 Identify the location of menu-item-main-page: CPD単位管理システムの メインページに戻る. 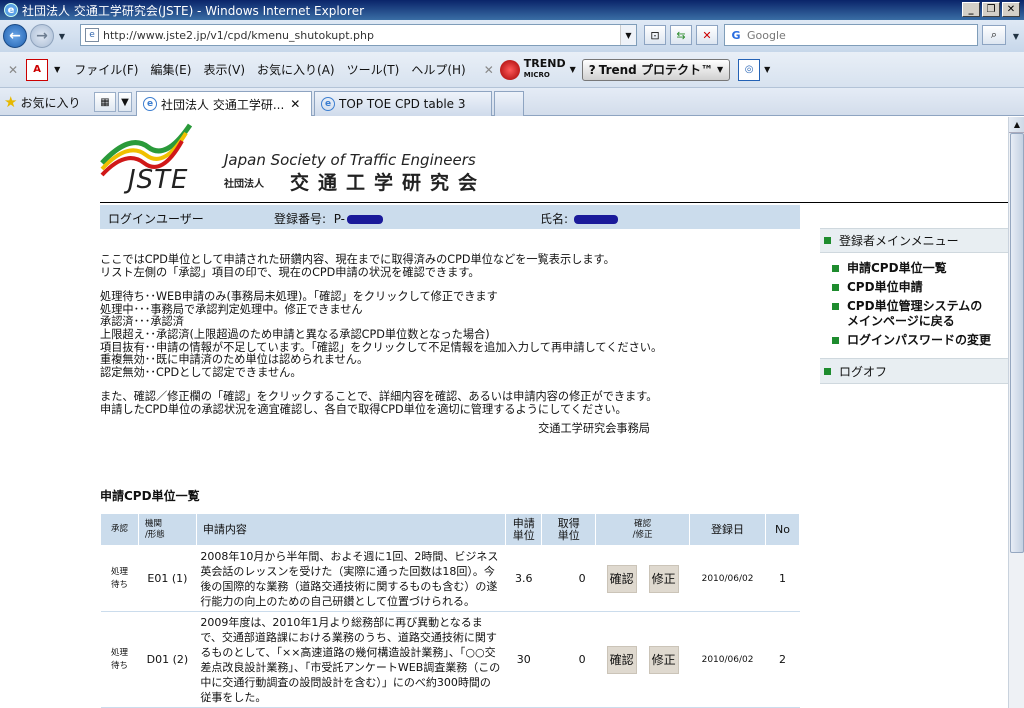
(920, 314).